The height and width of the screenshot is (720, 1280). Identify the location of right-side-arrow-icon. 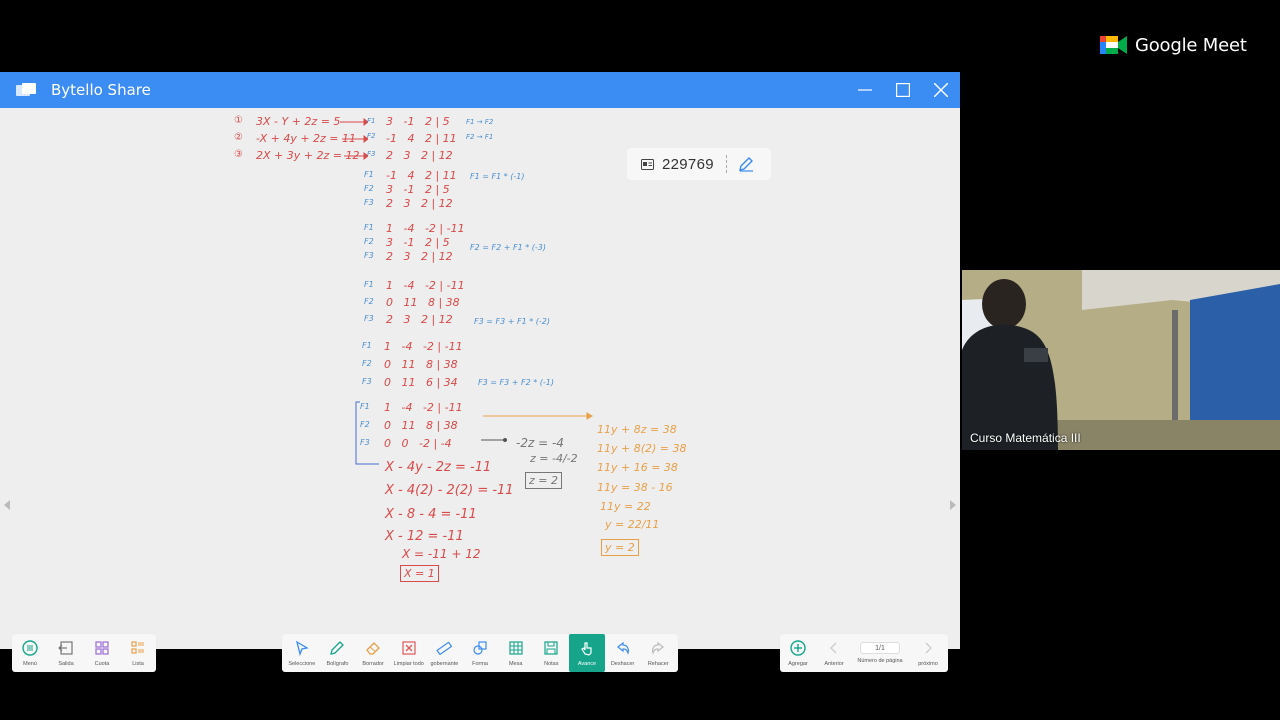
(954, 506).